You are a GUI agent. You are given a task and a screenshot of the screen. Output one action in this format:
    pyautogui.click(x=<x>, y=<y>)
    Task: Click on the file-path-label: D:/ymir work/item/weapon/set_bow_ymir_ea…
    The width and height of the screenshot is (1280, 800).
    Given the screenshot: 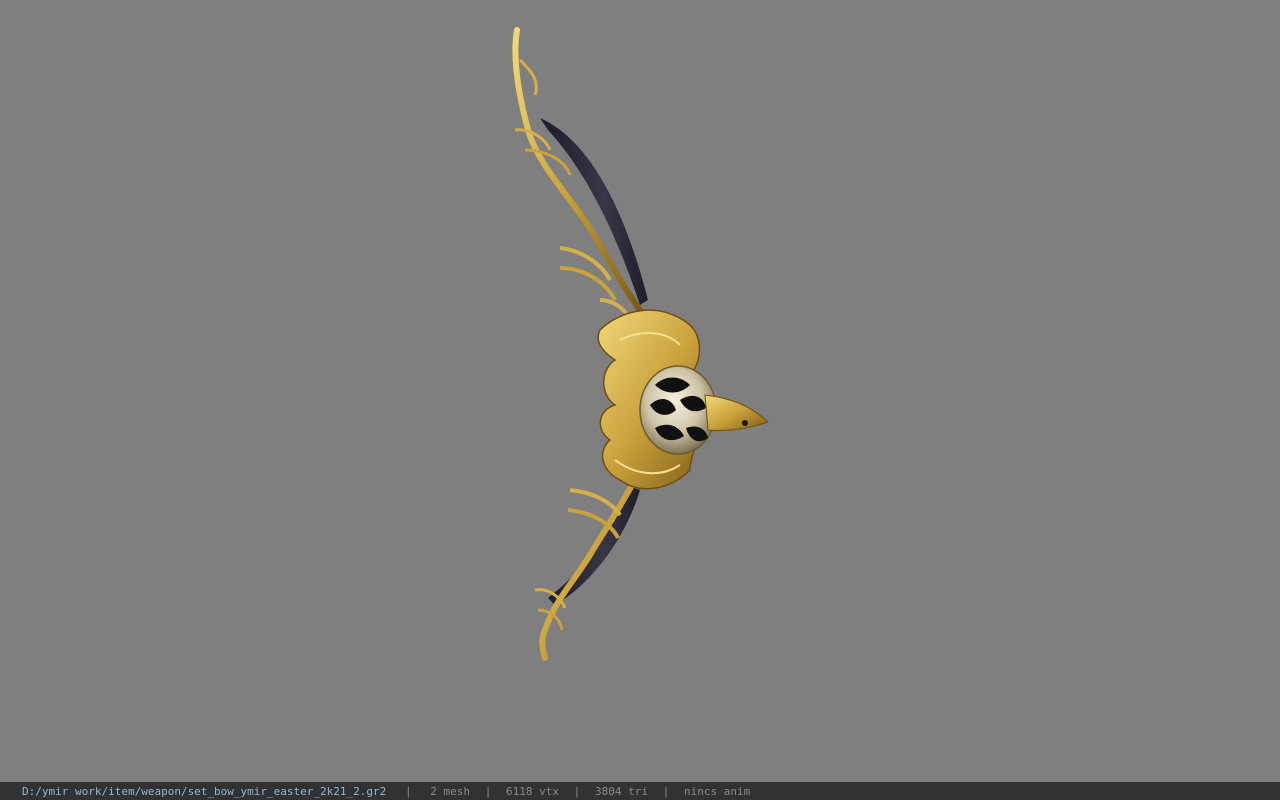 What is the action you would take?
    pyautogui.click(x=204, y=791)
    